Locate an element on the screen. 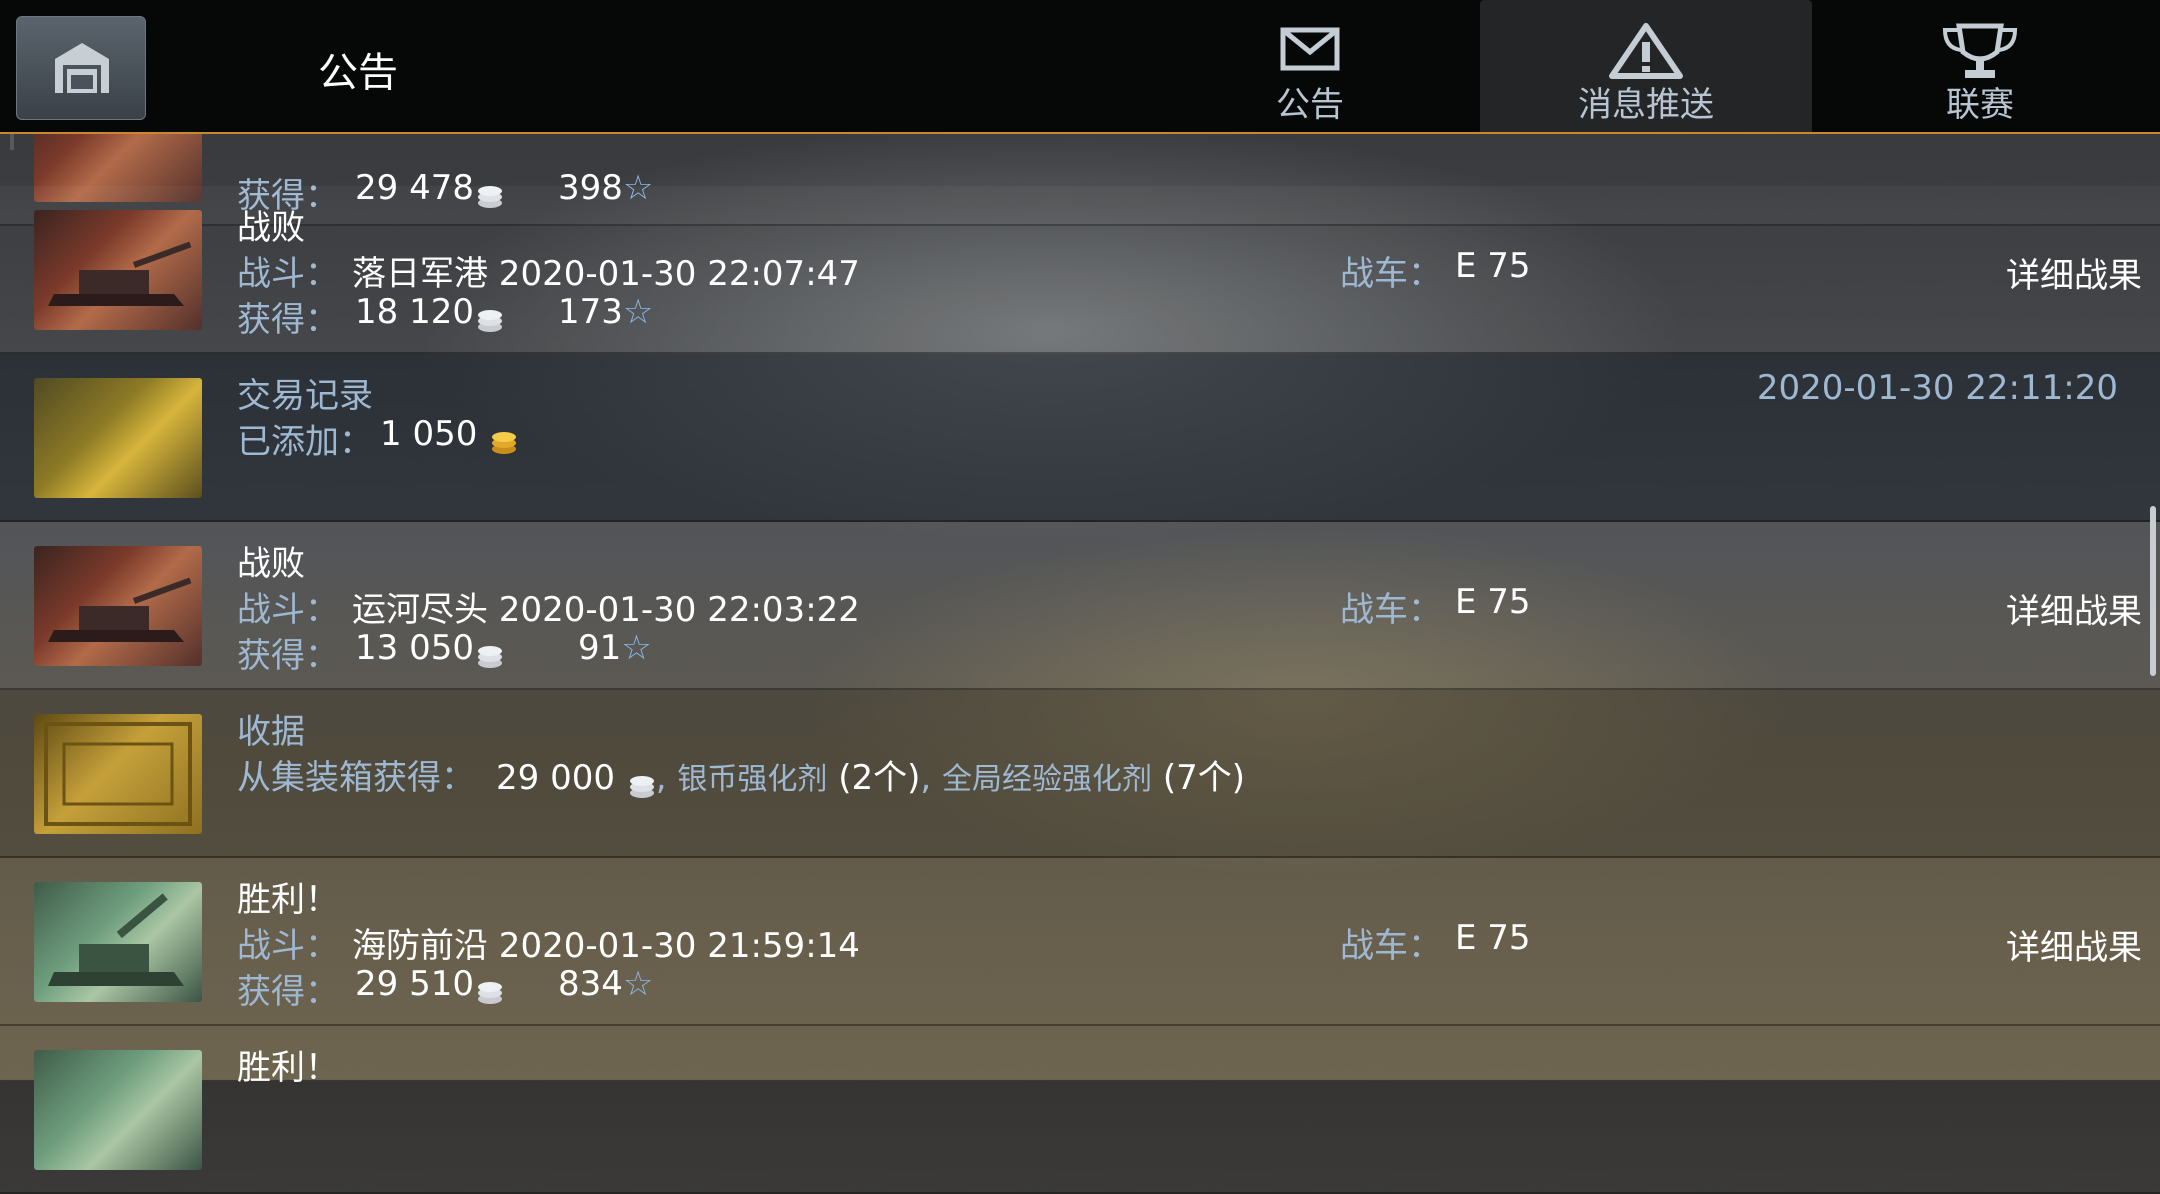 This screenshot has width=2160, height=1194. xp-earned: 91☆ is located at coordinates (615, 648).